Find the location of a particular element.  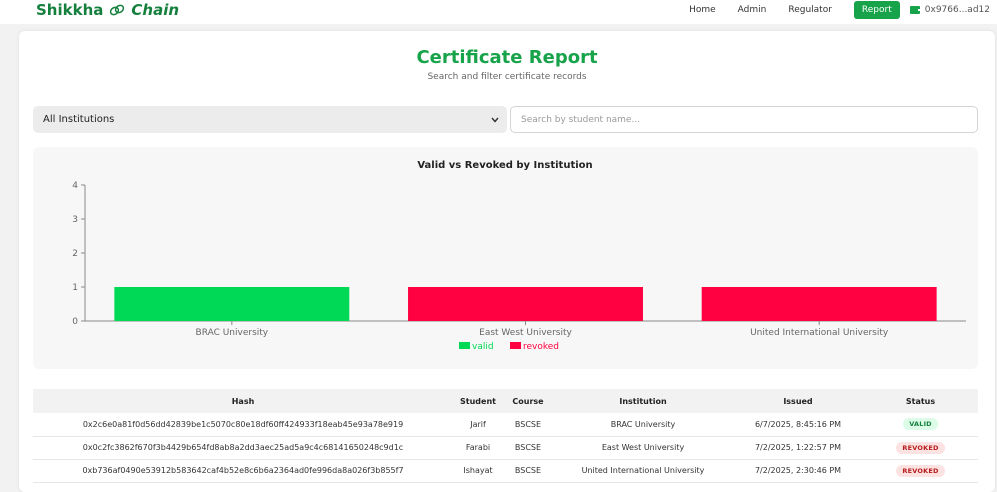

cell-institution: United International University is located at coordinates (643, 470).